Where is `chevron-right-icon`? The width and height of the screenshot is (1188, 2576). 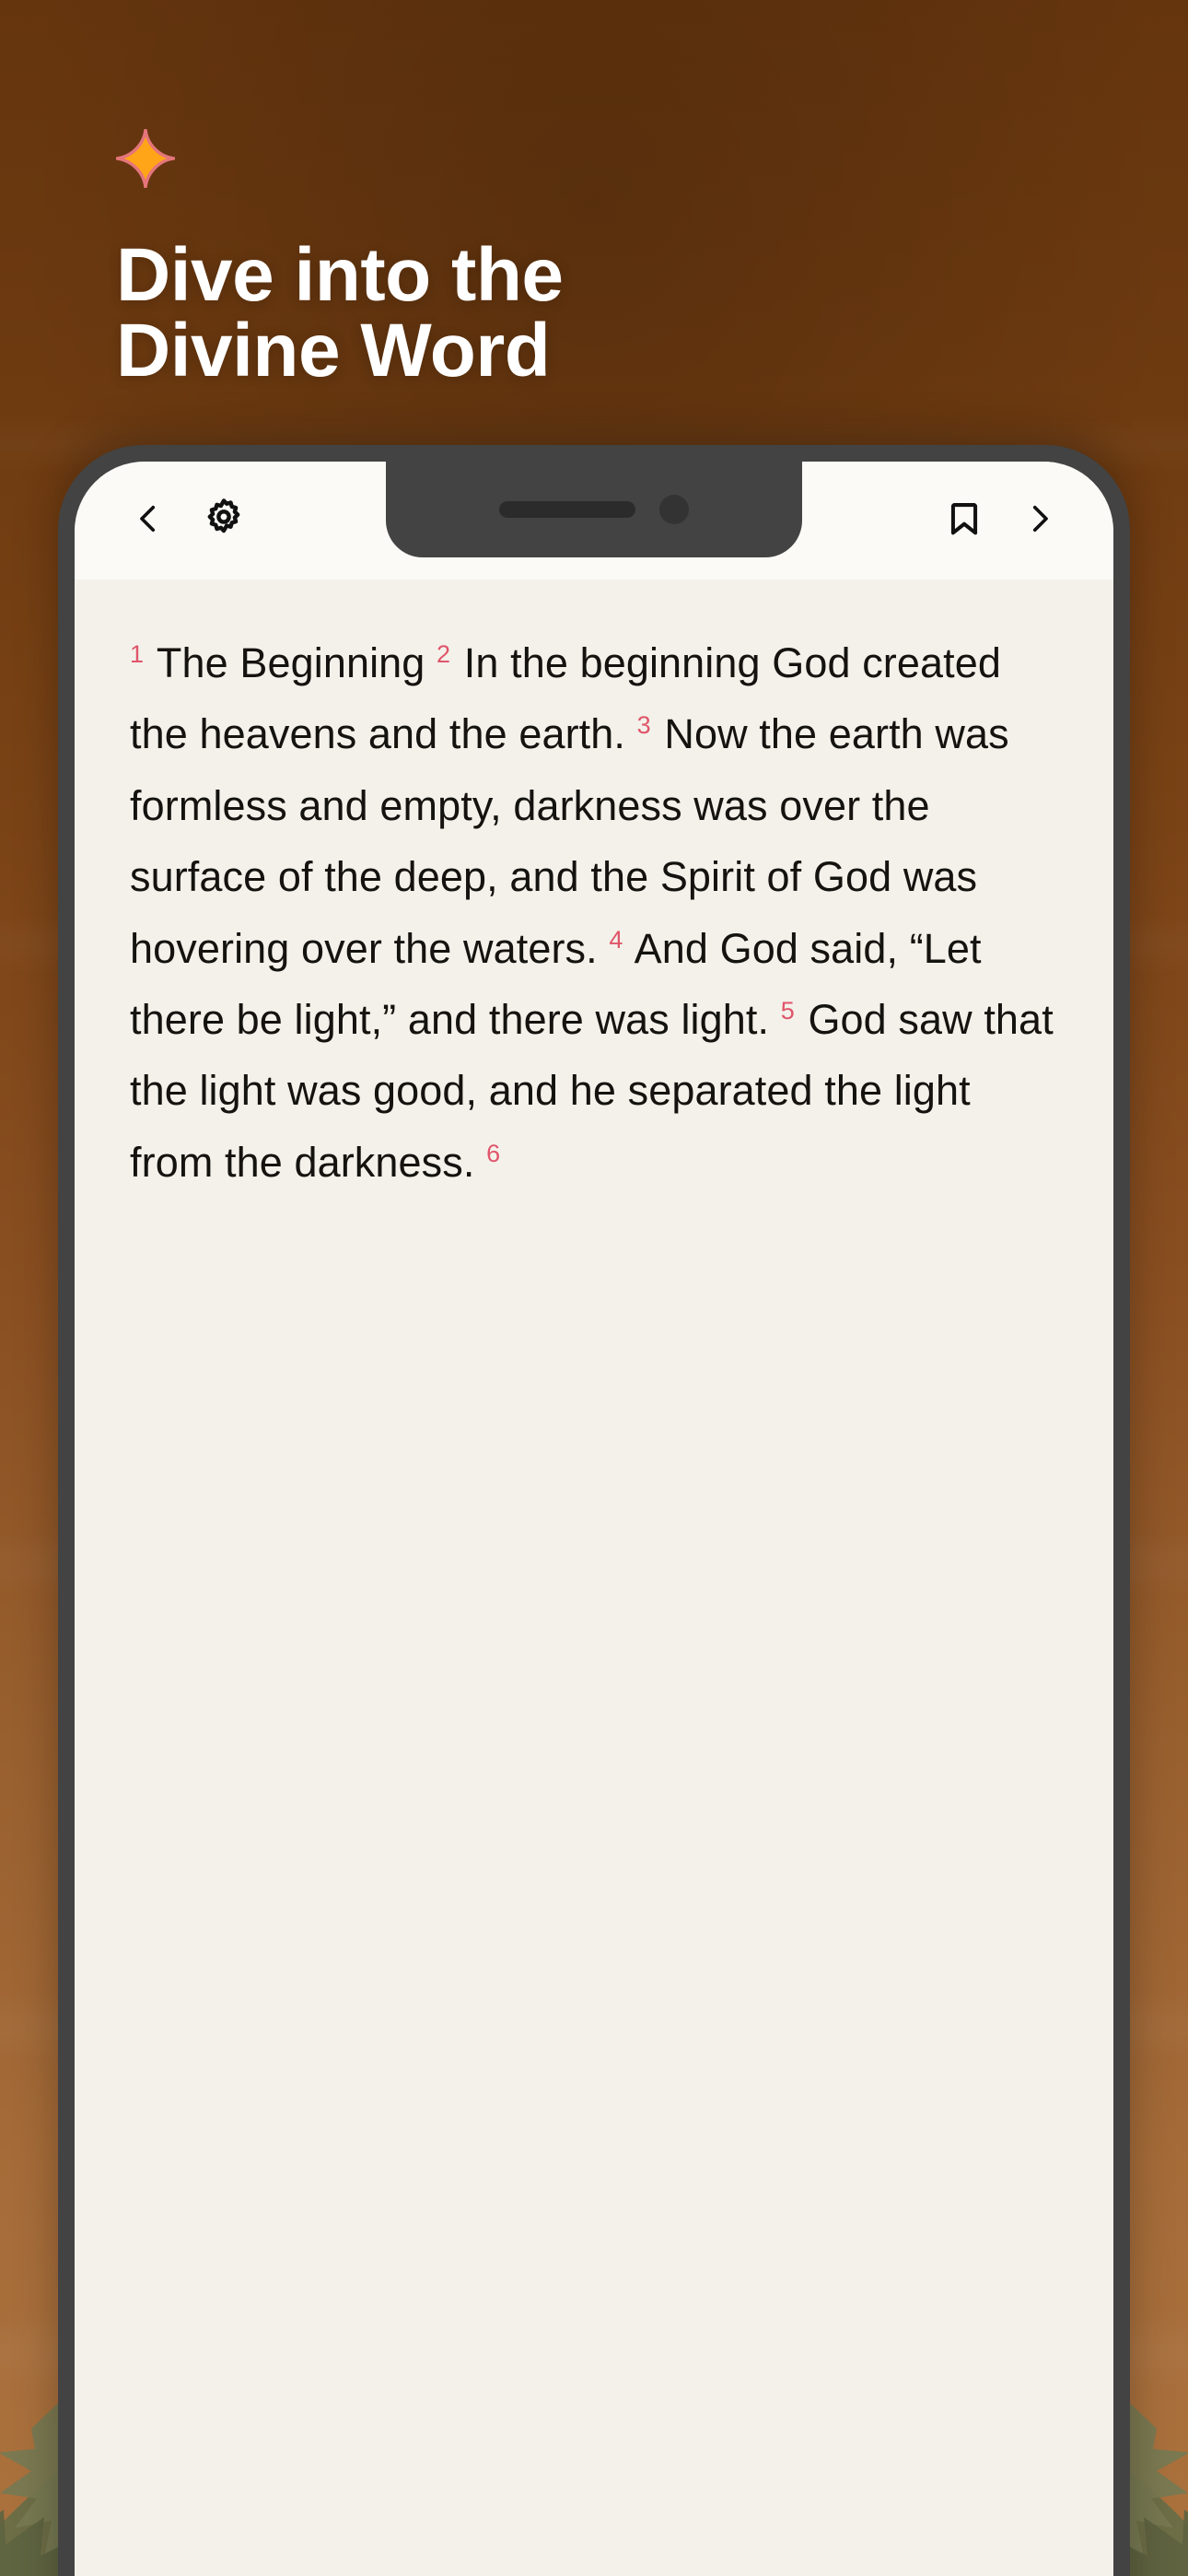 chevron-right-icon is located at coordinates (1039, 521).